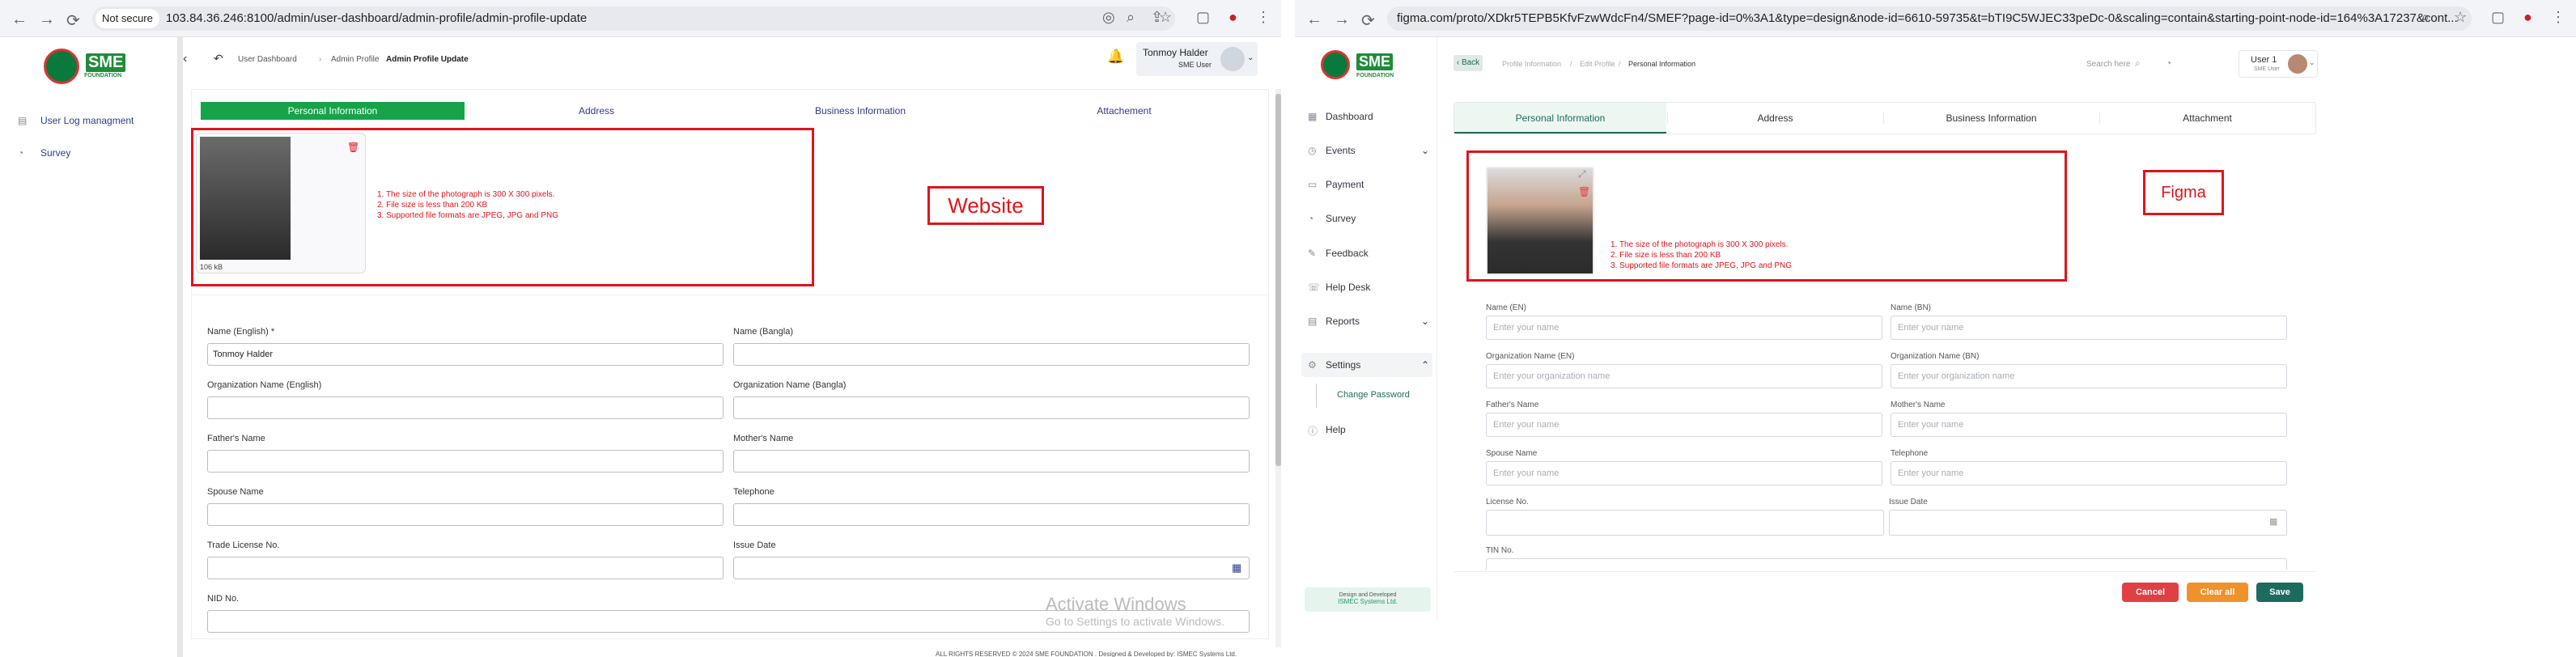 Image resolution: width=2576 pixels, height=657 pixels. I want to click on profile-photo, so click(1540, 220).